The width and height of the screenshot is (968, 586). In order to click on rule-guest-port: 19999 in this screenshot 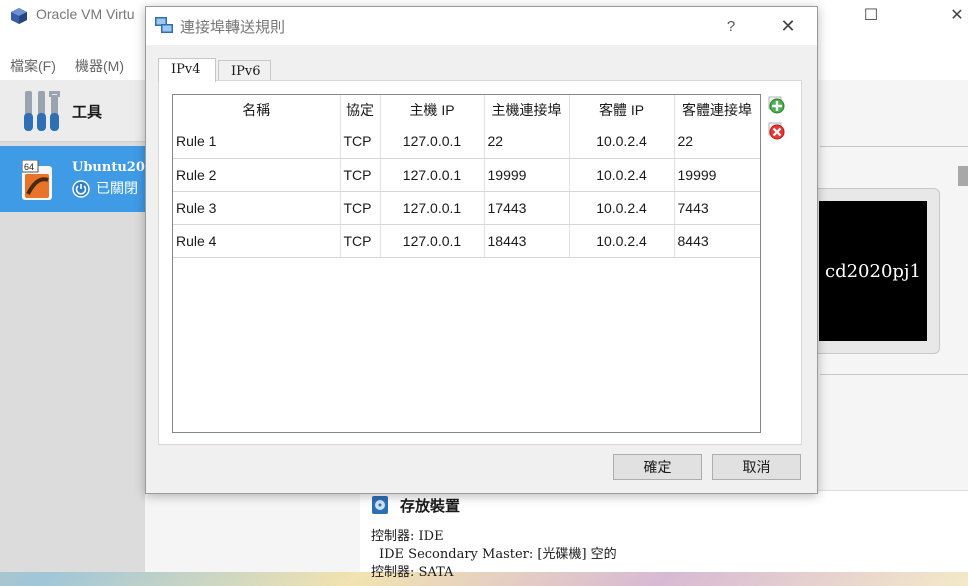, I will do `click(717, 175)`.